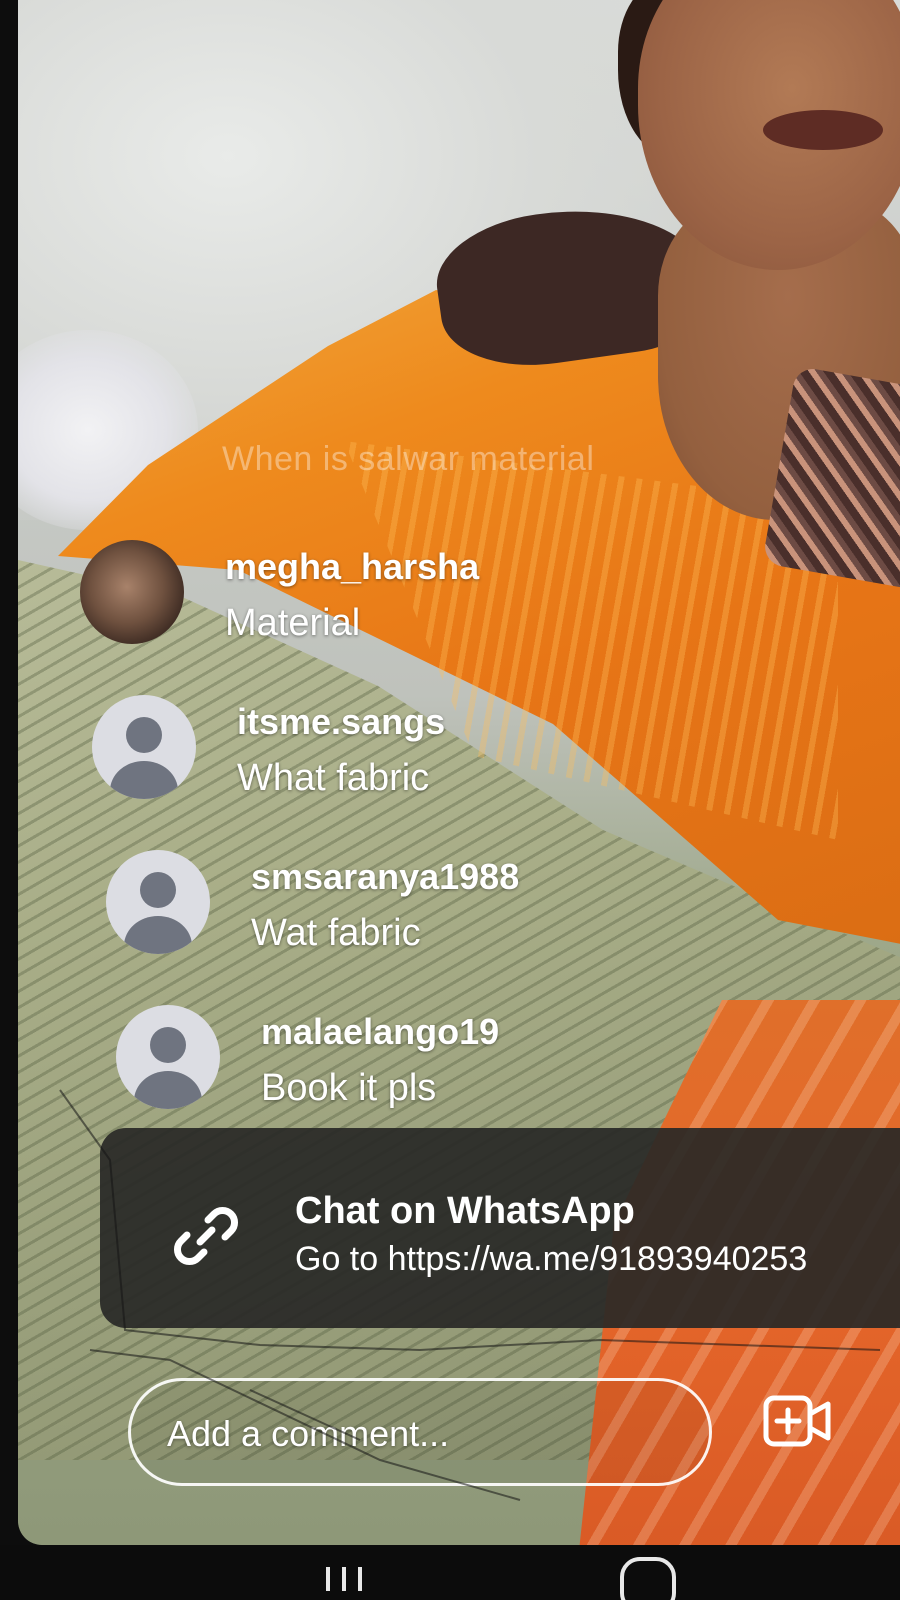 Image resolution: width=900 pixels, height=1600 pixels. What do you see at coordinates (341, 722) in the screenshot?
I see `comment-username: itsme.sangs` at bounding box center [341, 722].